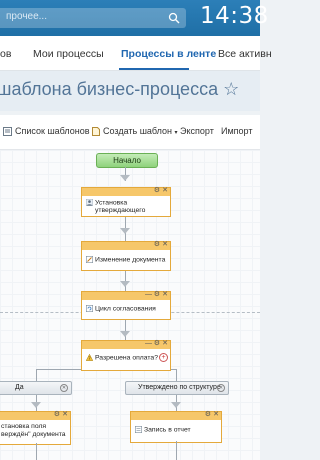  What do you see at coordinates (197, 131) in the screenshot?
I see `export-button: Экспорт` at bounding box center [197, 131].